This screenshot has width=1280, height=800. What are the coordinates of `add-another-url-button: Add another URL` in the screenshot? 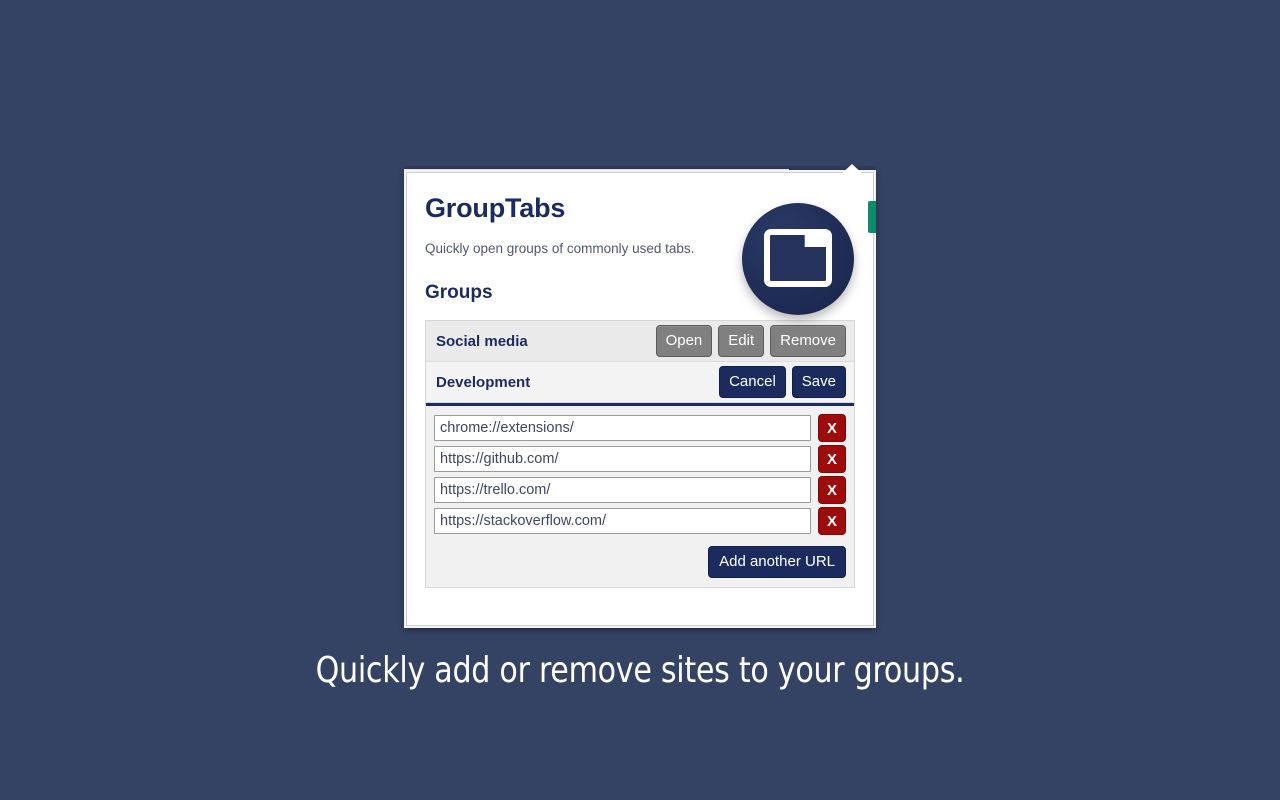 It's located at (777, 562).